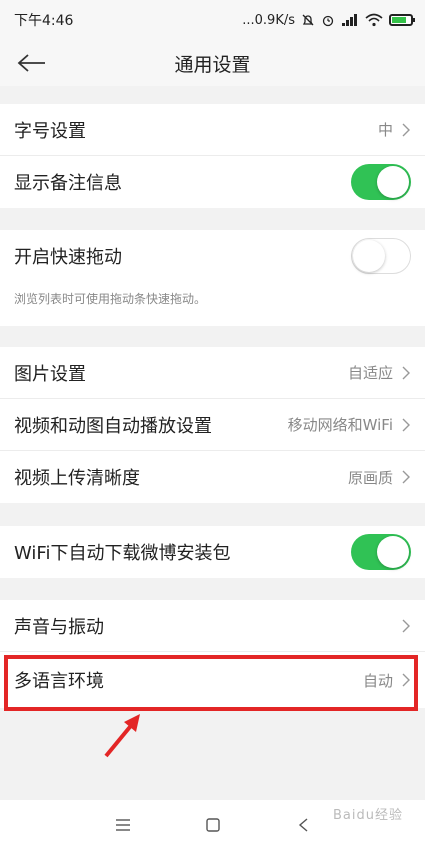 The image size is (425, 849). Describe the element at coordinates (268, 20) in the screenshot. I see `network-speed: ...0.9K/s` at that location.